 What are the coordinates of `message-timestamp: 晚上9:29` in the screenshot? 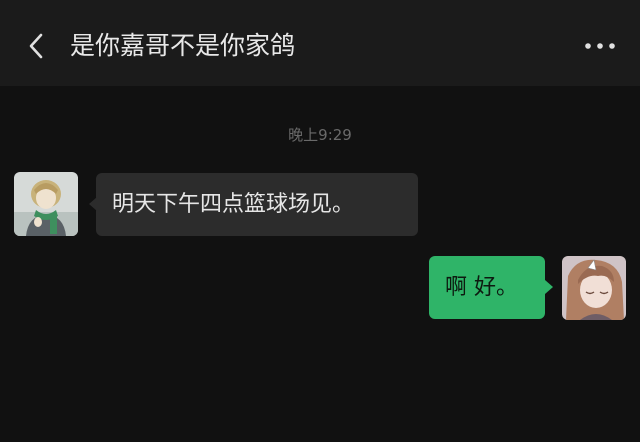 It's located at (320, 135).